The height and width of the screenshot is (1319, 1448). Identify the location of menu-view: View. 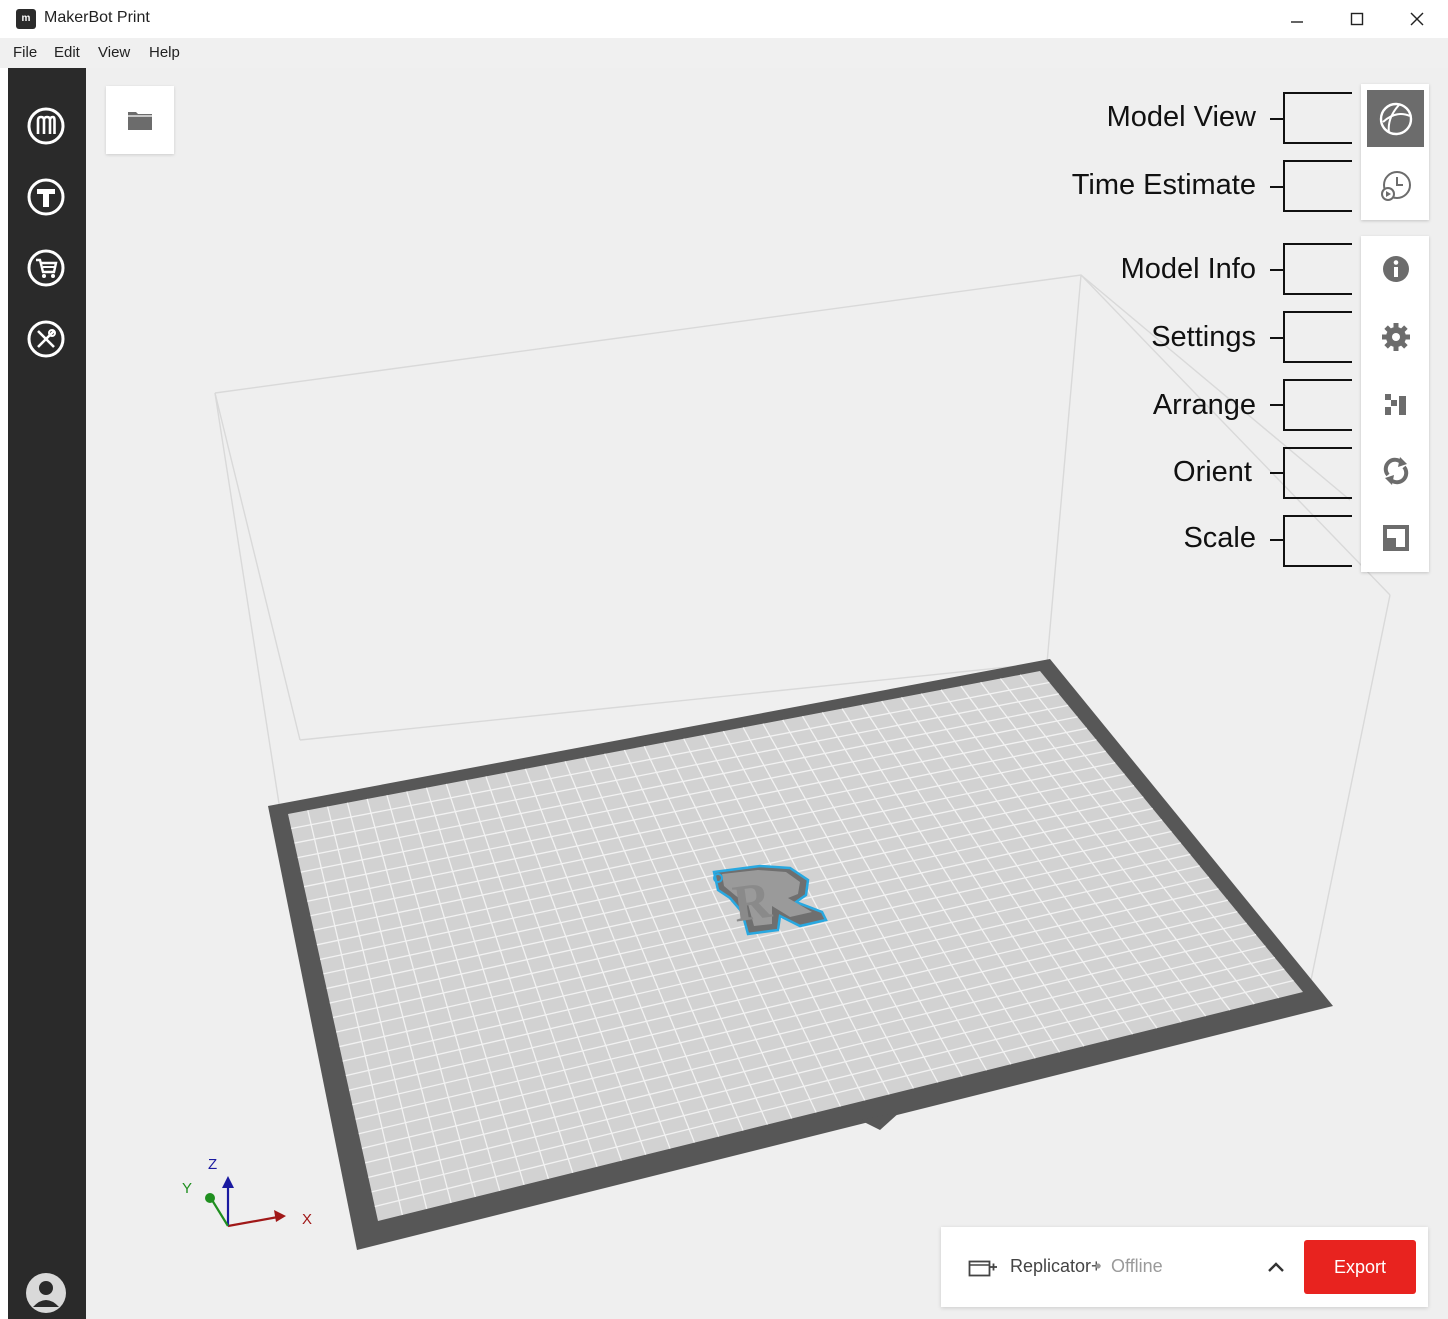
(114, 52).